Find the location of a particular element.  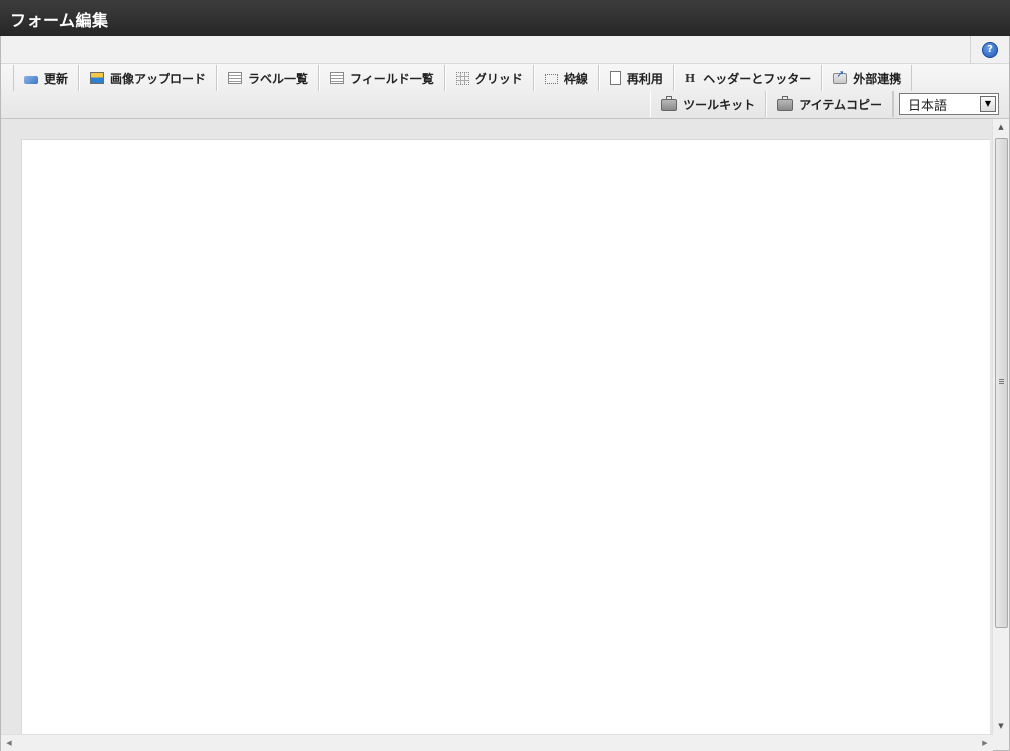

grip-icon is located at coordinates (1001, 382).